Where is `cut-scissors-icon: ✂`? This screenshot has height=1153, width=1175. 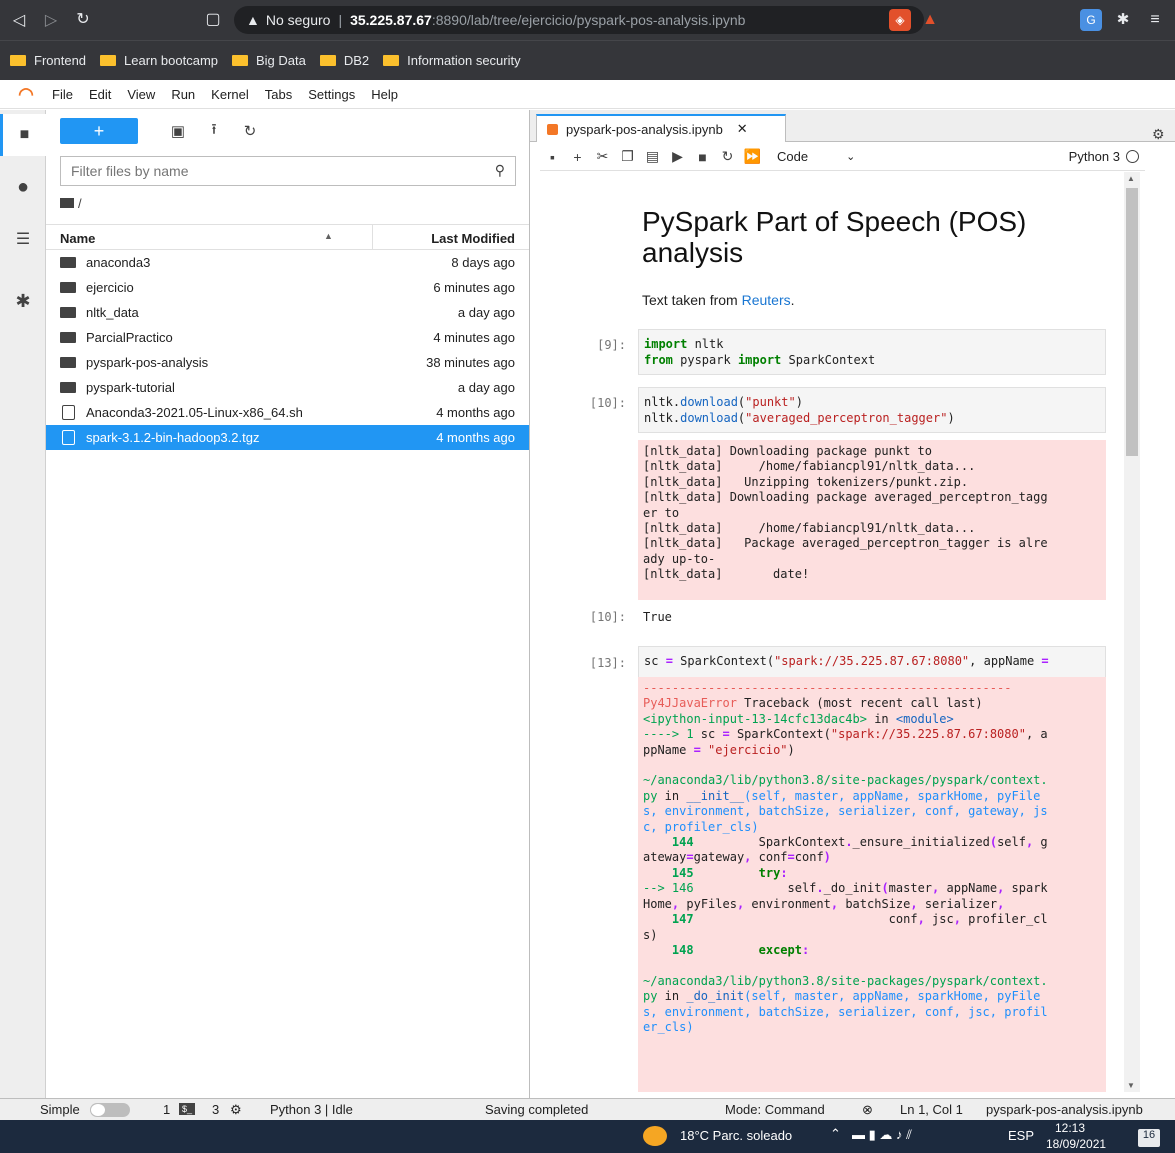 cut-scissors-icon: ✂ is located at coordinates (602, 156).